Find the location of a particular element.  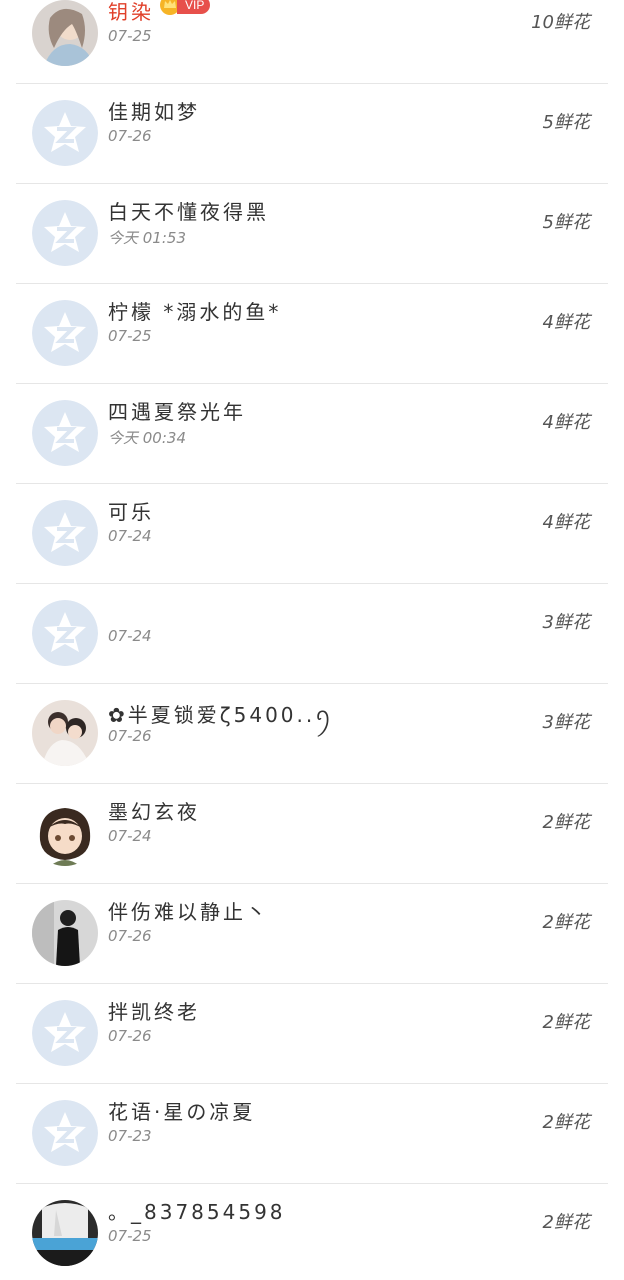

user-name: 墨幻玄夜 is located at coordinates (154, 810).